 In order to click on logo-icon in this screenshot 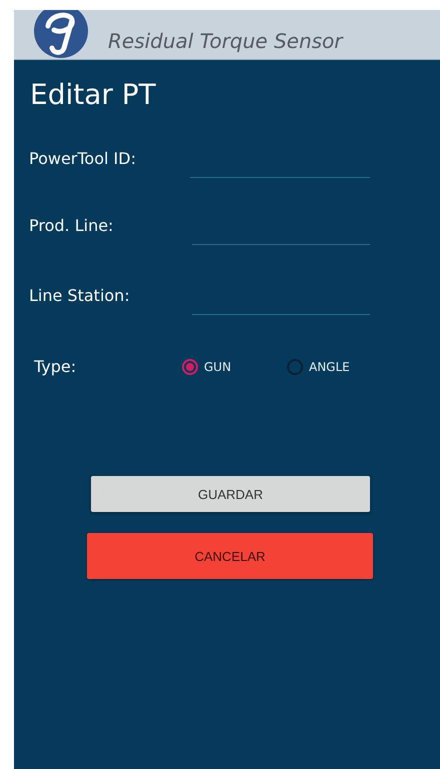, I will do `click(61, 34)`.